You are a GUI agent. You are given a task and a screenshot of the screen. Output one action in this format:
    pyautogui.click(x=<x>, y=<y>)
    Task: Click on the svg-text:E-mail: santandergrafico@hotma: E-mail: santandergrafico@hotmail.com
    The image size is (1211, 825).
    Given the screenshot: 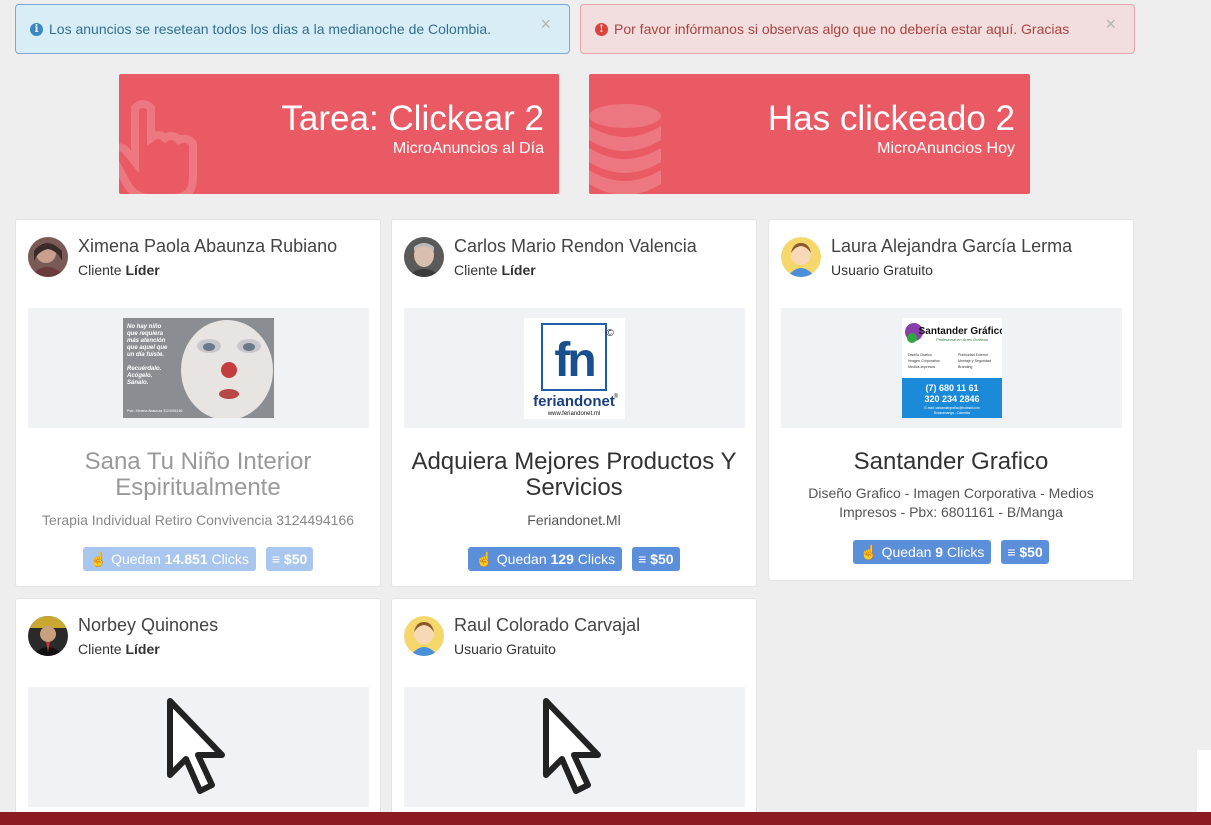 What is the action you would take?
    pyautogui.click(x=951, y=408)
    